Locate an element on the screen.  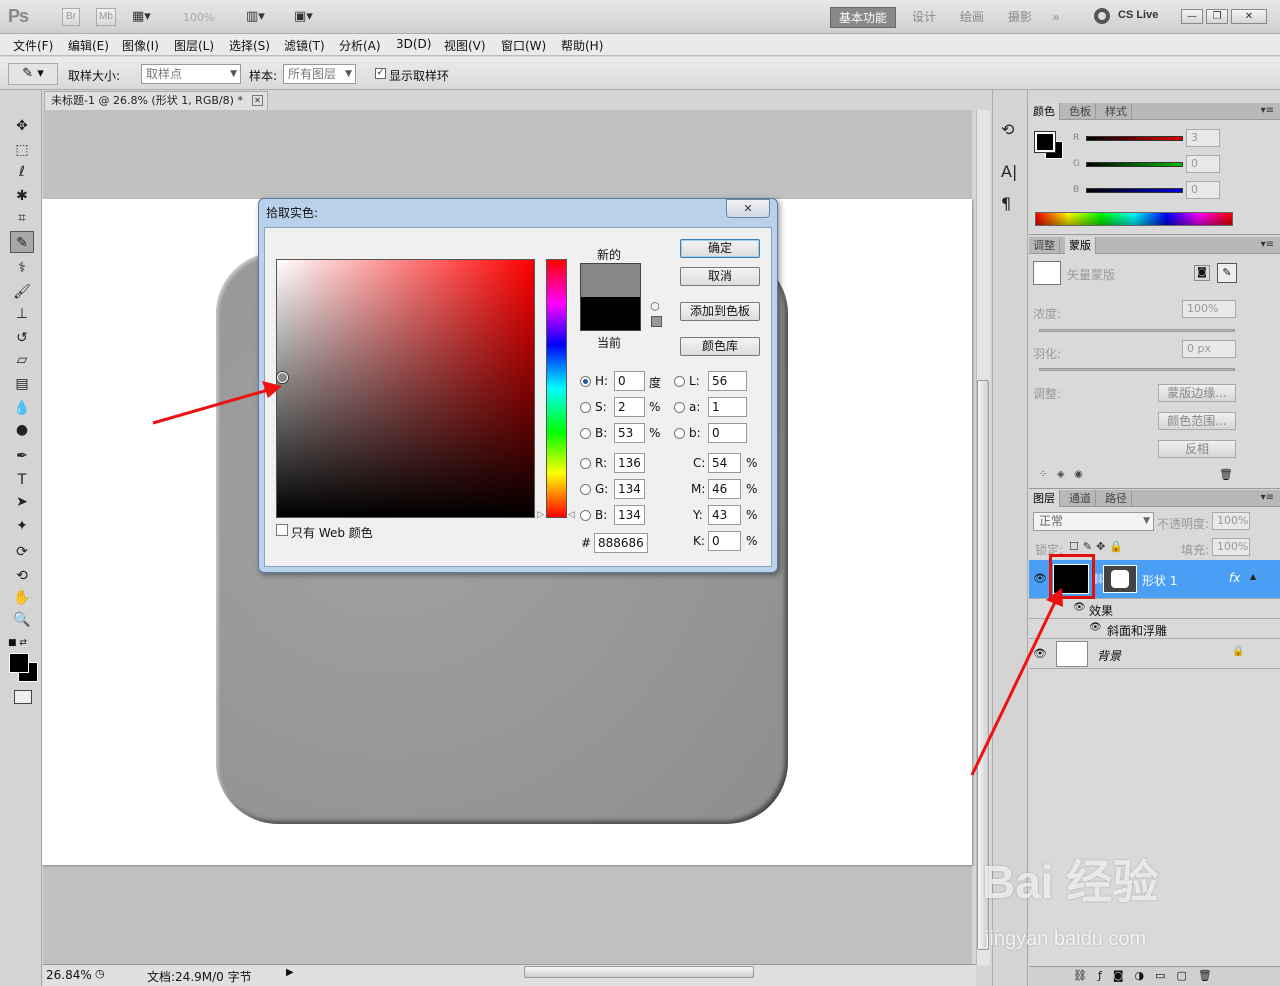
arrange-documents-icon: ▥▾ is located at coordinates (255, 16).